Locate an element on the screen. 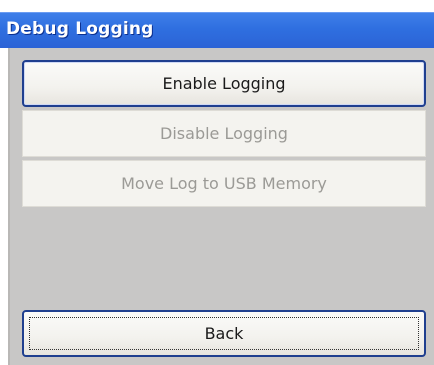 This screenshot has height=365, width=434. enable-logging-button: Enable Logging is located at coordinates (224, 83).